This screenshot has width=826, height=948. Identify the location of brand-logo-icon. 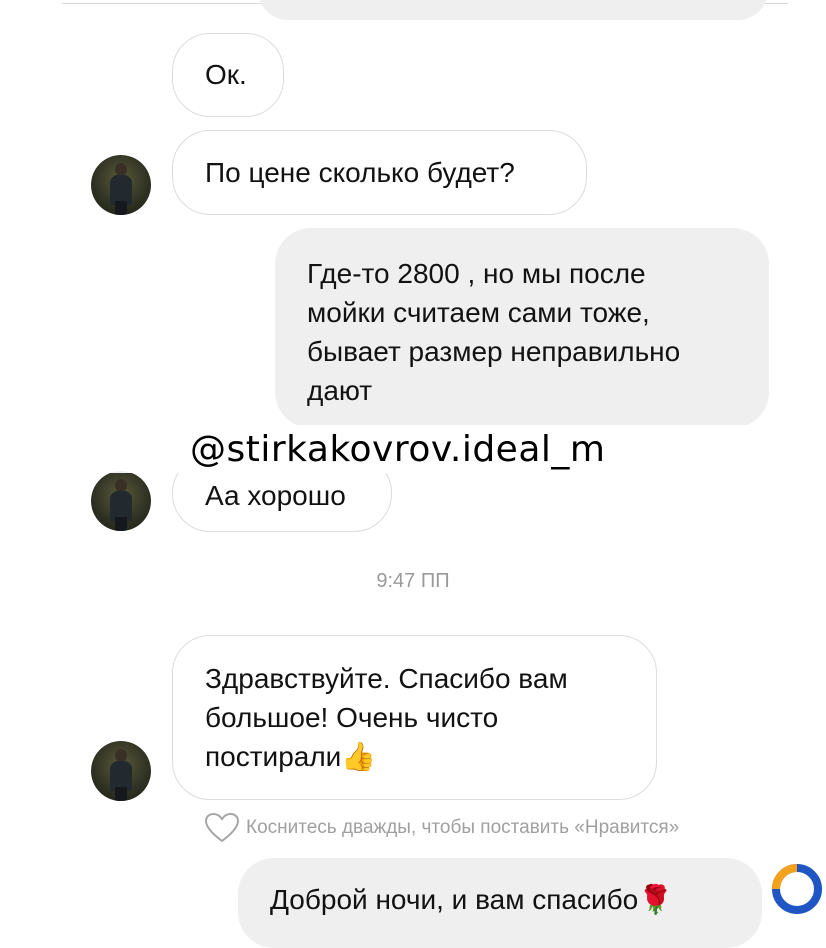
(797, 889).